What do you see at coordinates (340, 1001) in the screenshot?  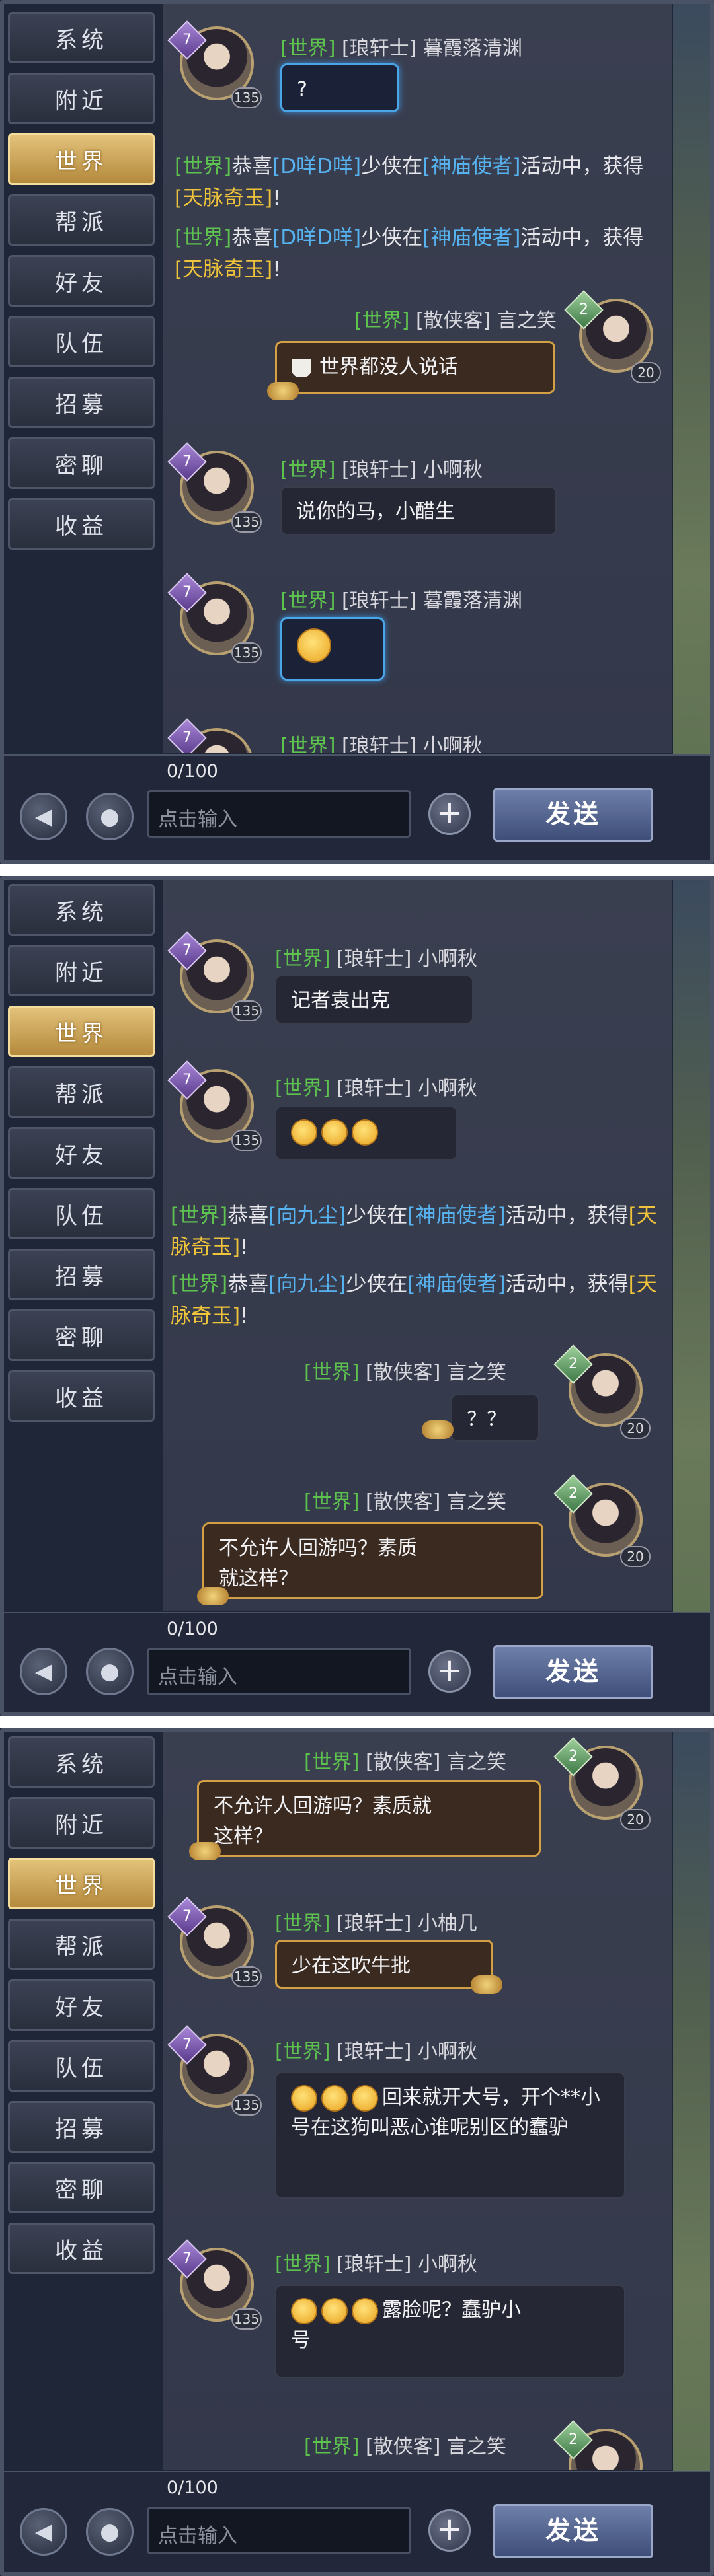 I see `message-text: 记者袁出克` at bounding box center [340, 1001].